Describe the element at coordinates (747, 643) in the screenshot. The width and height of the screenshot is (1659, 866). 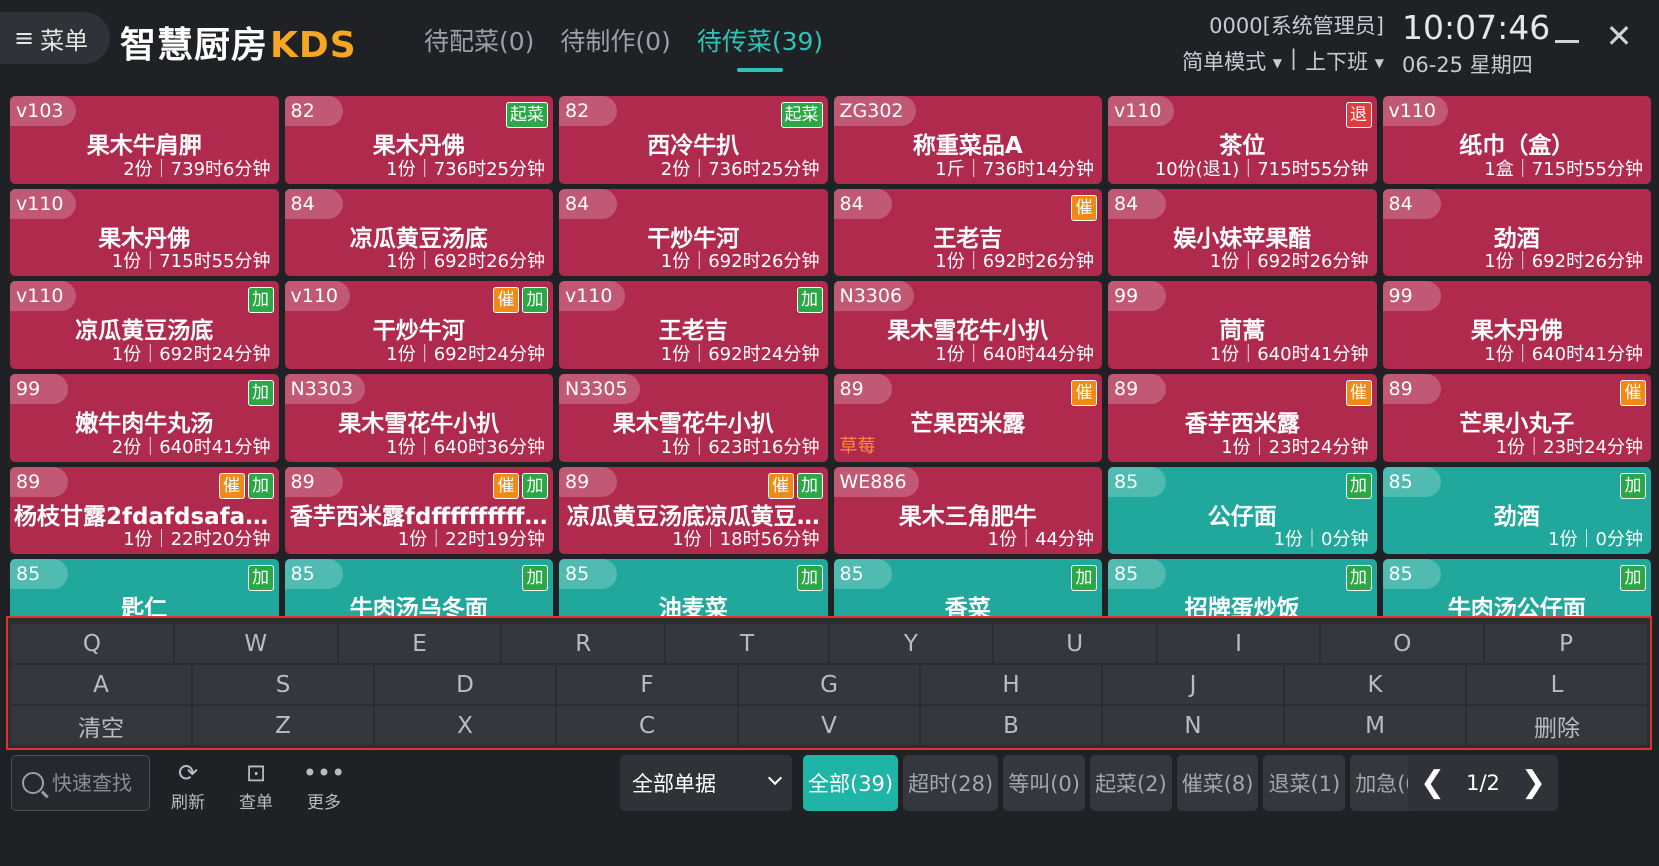
I see `key-t: T` at that location.